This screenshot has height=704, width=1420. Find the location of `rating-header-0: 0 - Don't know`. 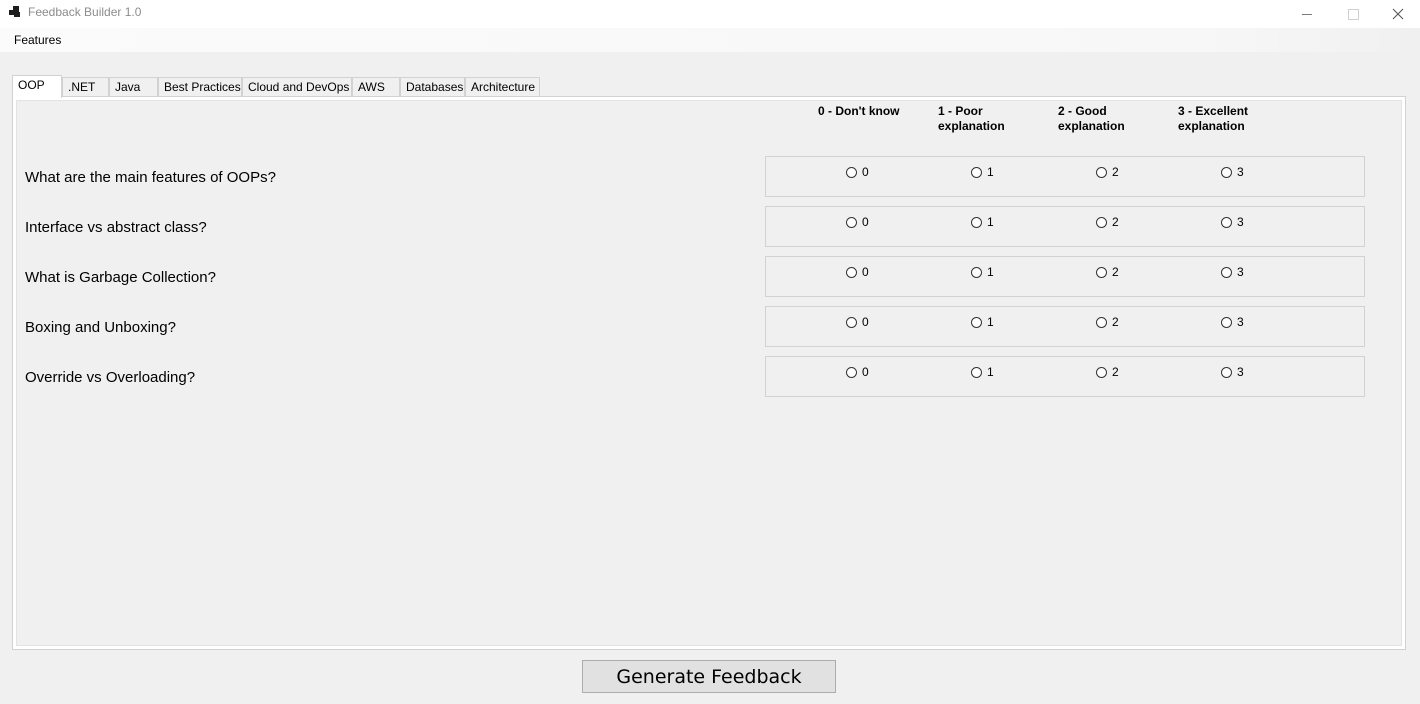

rating-header-0: 0 - Don't know is located at coordinates (859, 111).